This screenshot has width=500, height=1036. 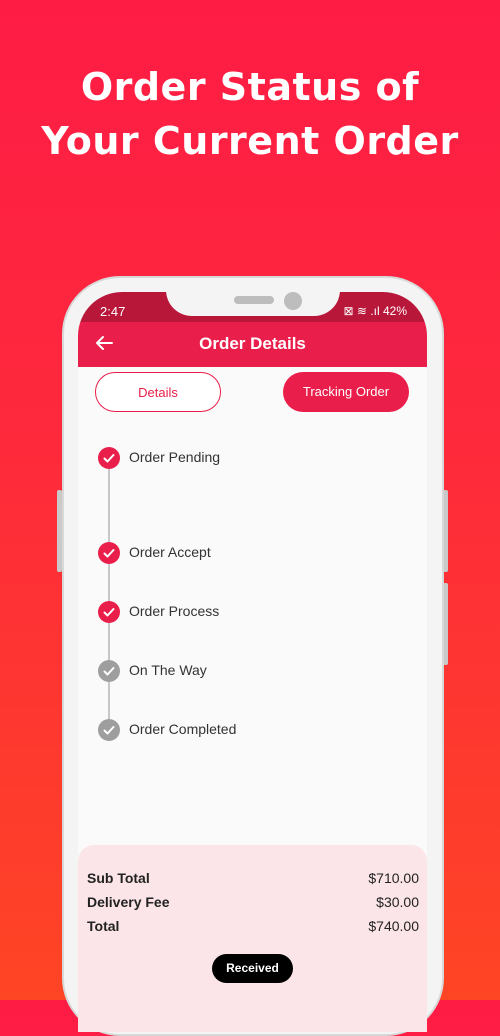 I want to click on total-value: $740.00, so click(x=393, y=926).